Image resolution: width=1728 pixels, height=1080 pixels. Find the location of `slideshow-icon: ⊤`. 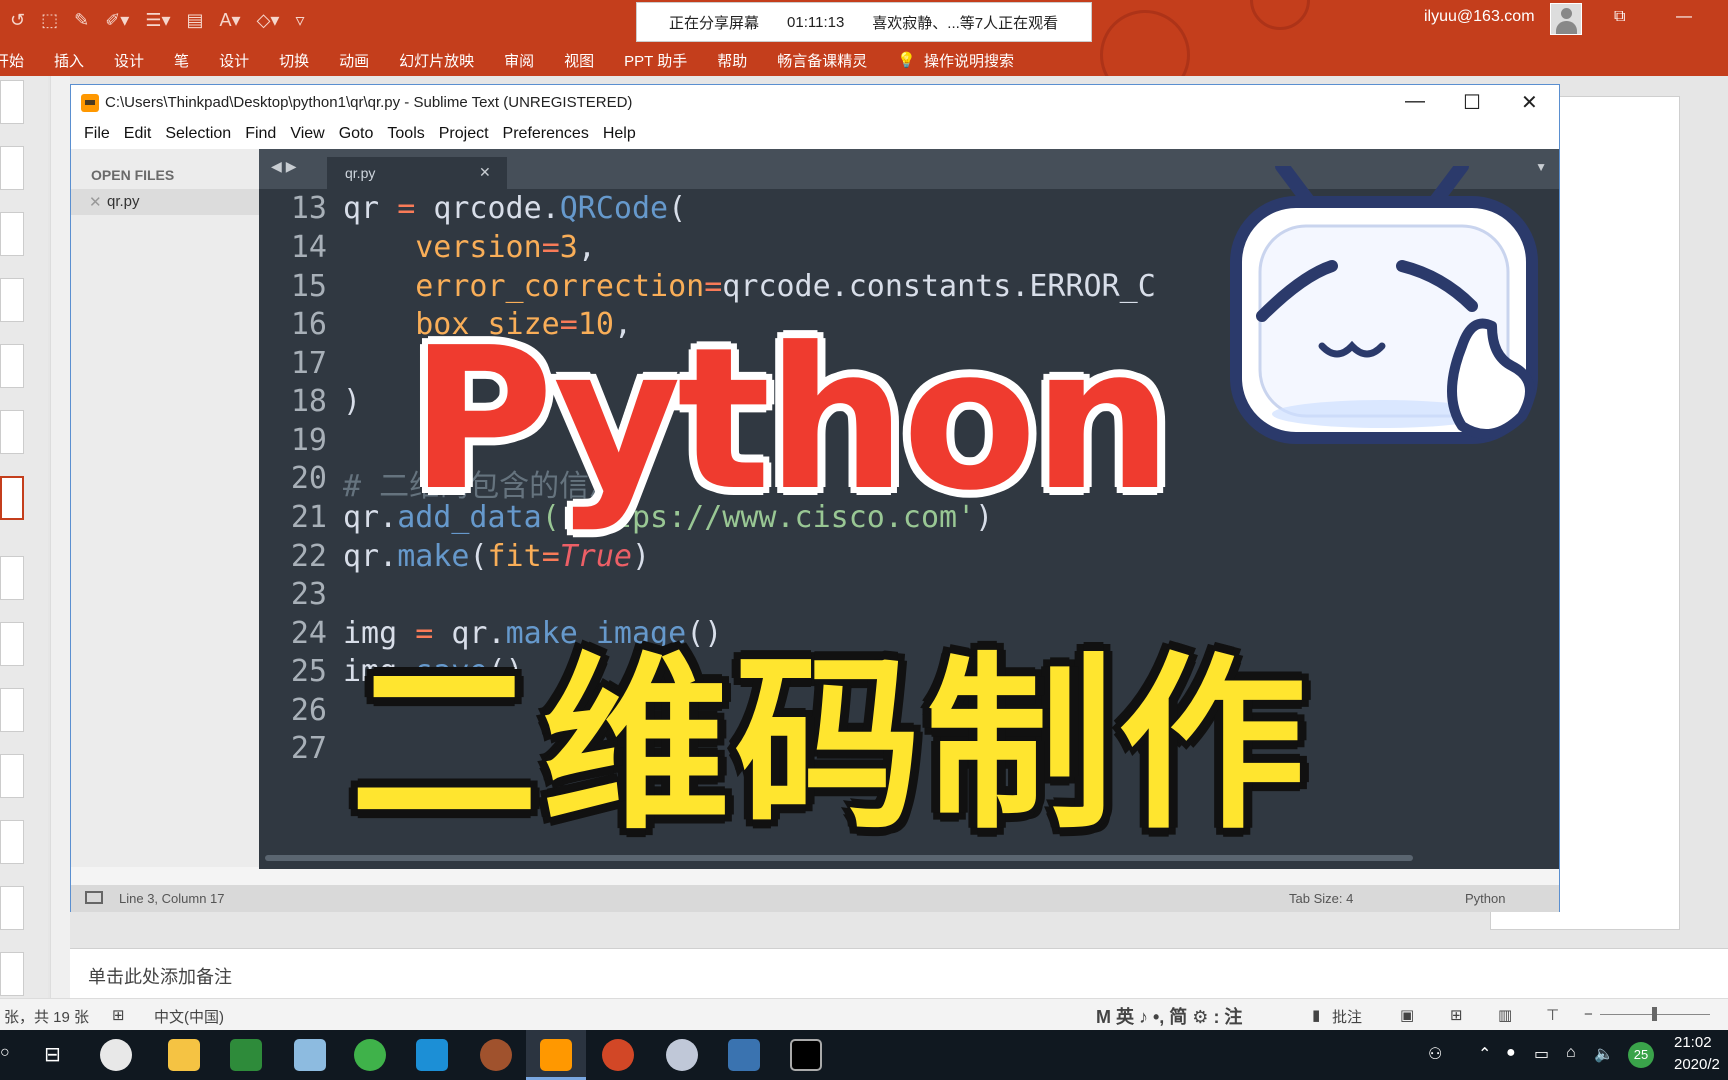

slideshow-icon: ⊤ is located at coordinates (1552, 1015).